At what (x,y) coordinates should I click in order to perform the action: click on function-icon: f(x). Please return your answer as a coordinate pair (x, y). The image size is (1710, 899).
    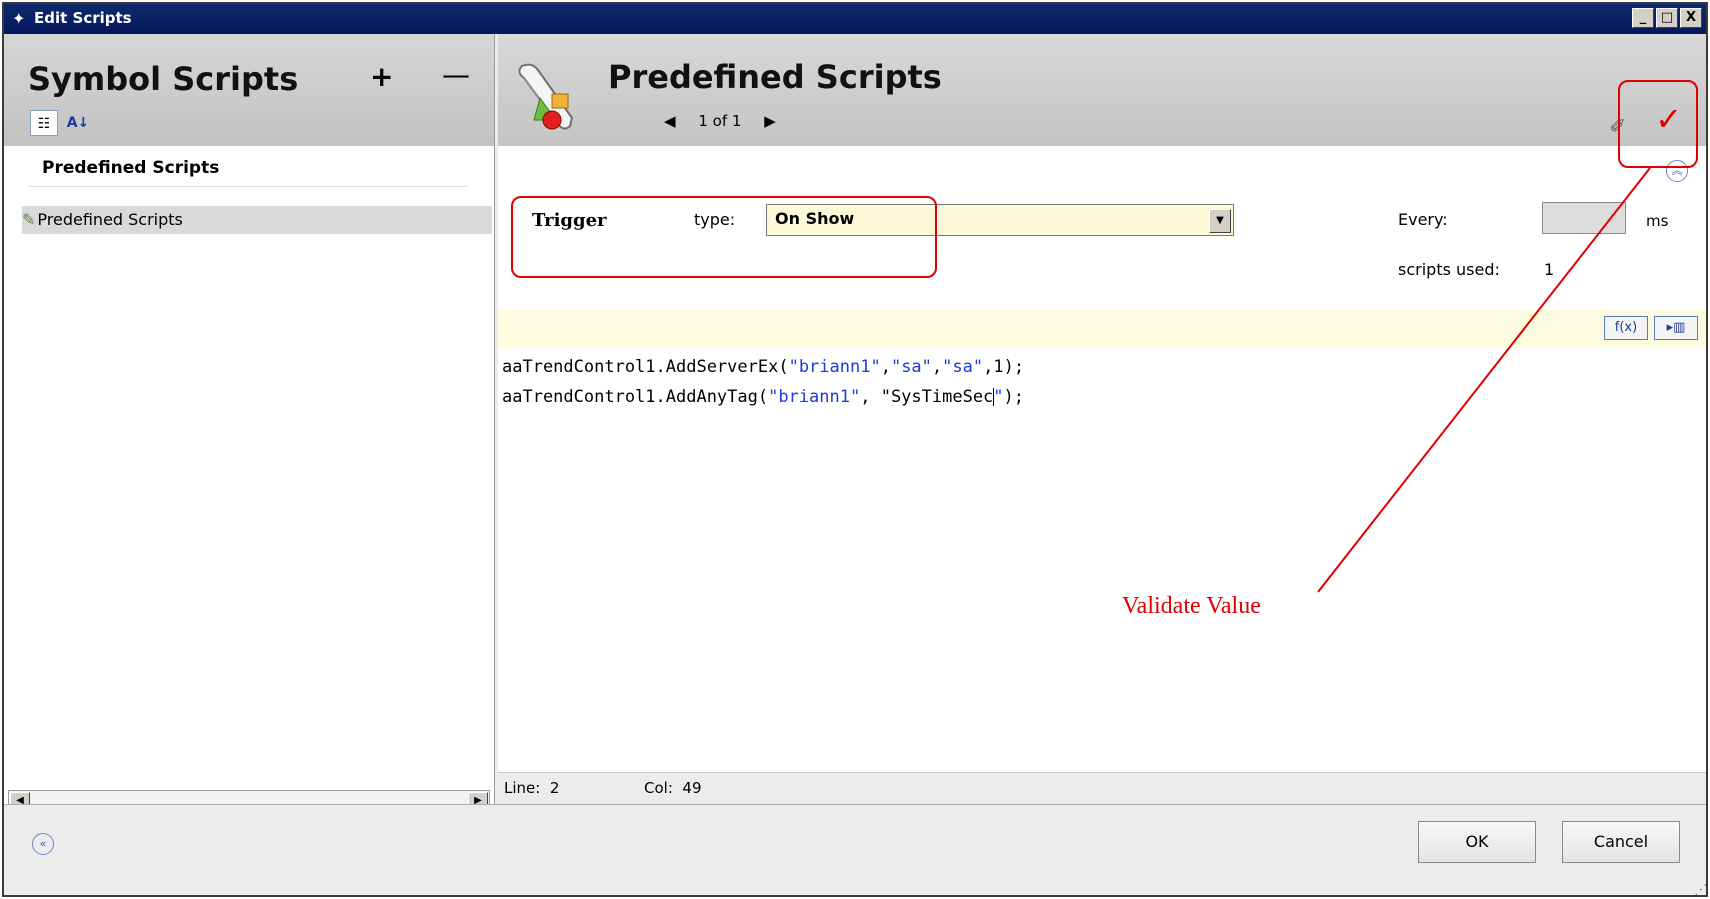
    Looking at the image, I should click on (1626, 328).